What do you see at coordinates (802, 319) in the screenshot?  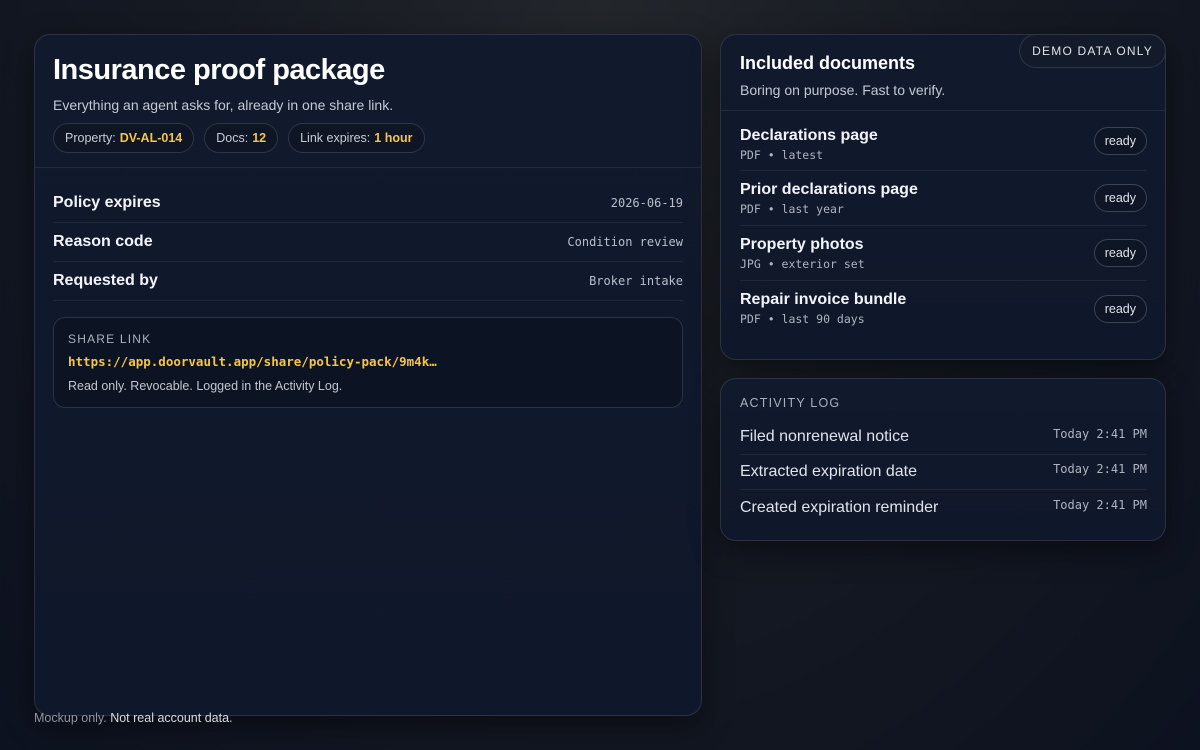 I see `document-meta: PDF • last 90 days` at bounding box center [802, 319].